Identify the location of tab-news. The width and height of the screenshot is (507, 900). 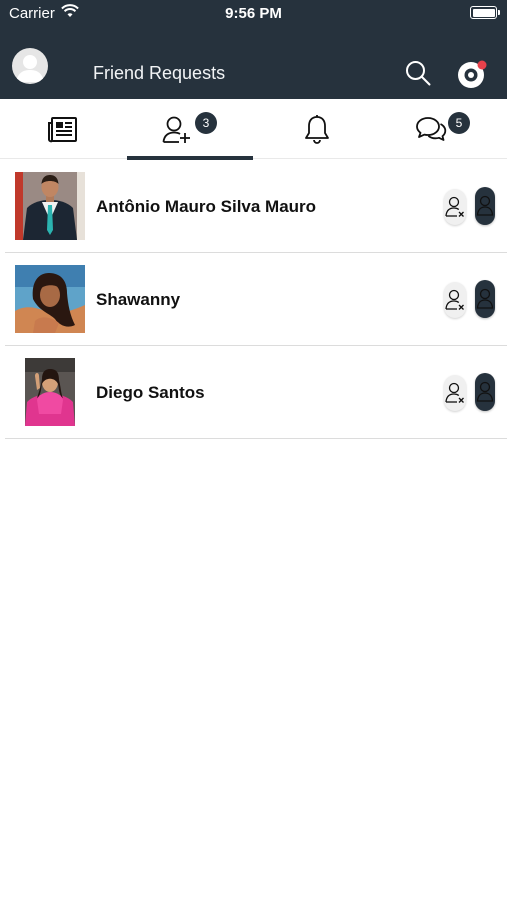
(63, 129).